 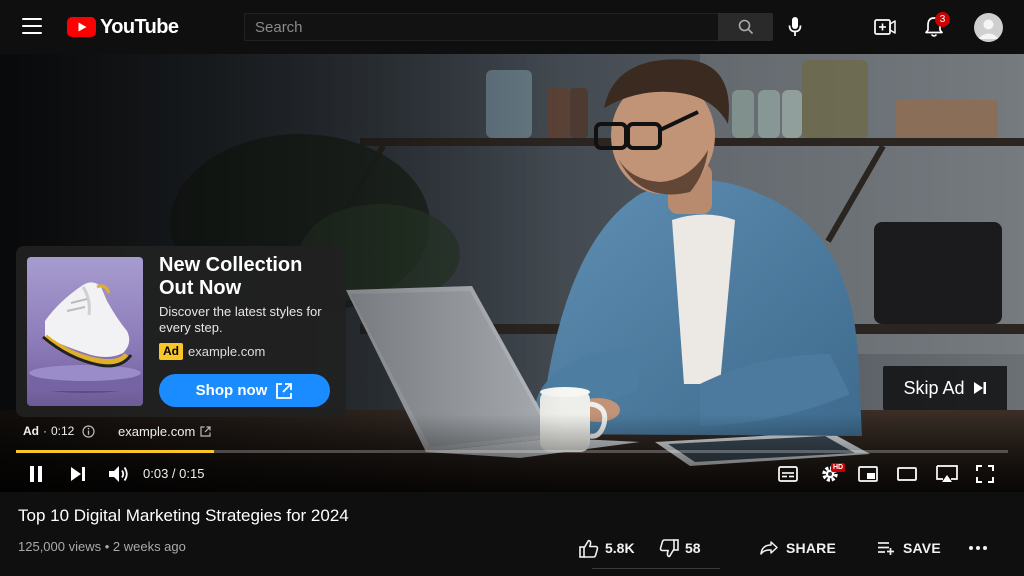 I want to click on thumbs-up-icon, so click(x=589, y=548).